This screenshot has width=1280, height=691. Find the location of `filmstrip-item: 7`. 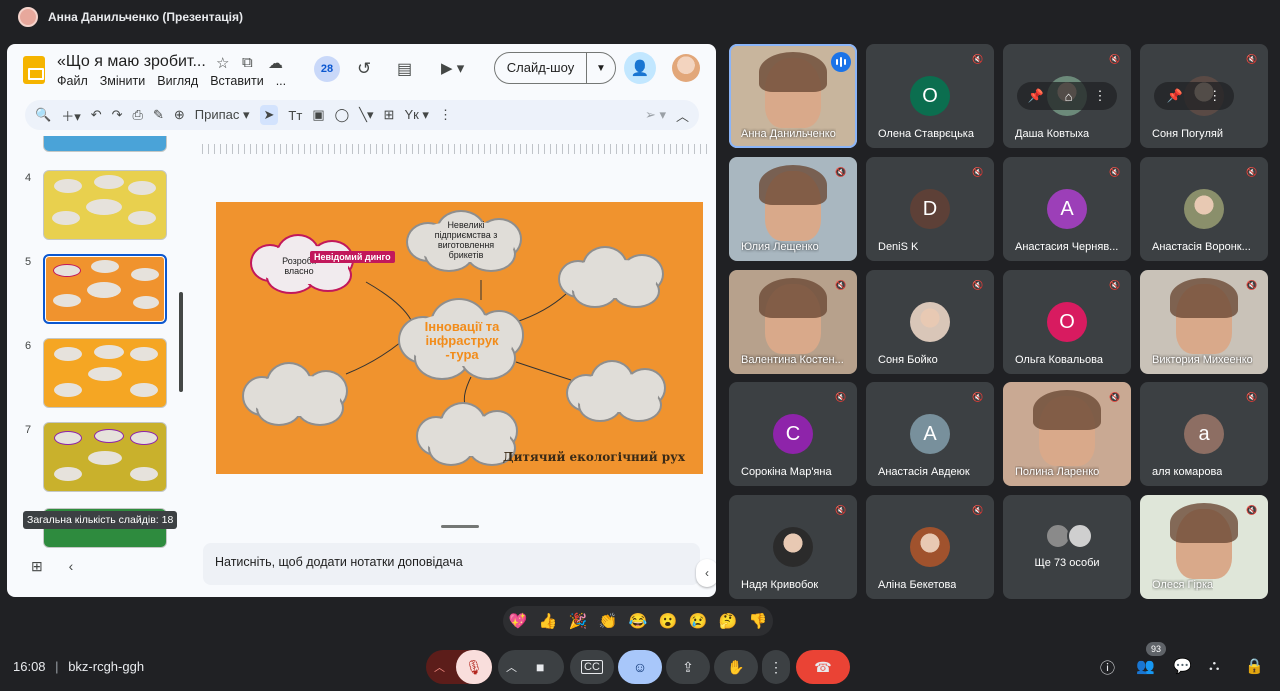

filmstrip-item: 7 is located at coordinates (102, 459).